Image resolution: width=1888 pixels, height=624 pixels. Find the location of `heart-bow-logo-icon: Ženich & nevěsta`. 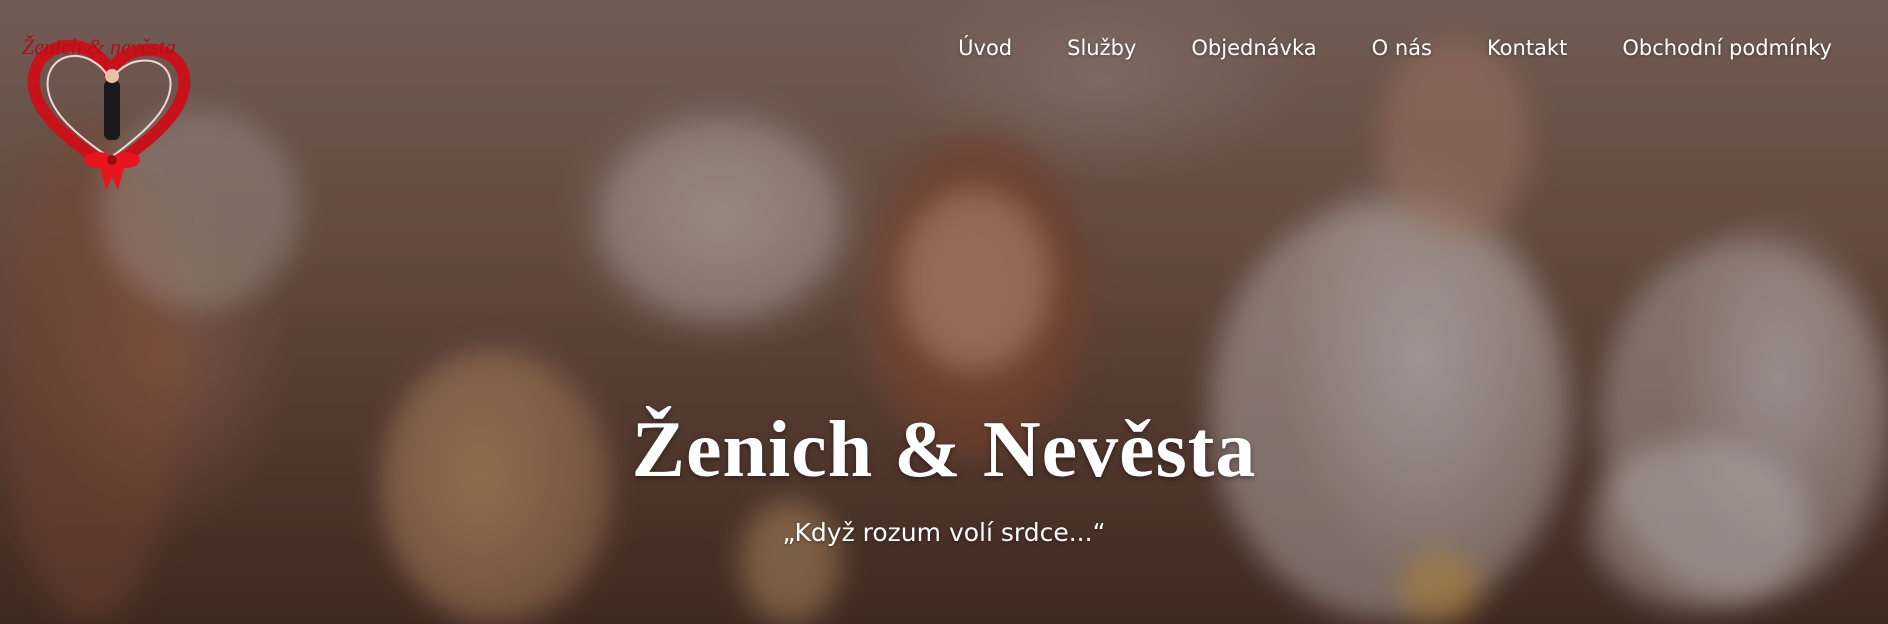

heart-bow-logo-icon: Ženich & nevěsta is located at coordinates (106, 112).